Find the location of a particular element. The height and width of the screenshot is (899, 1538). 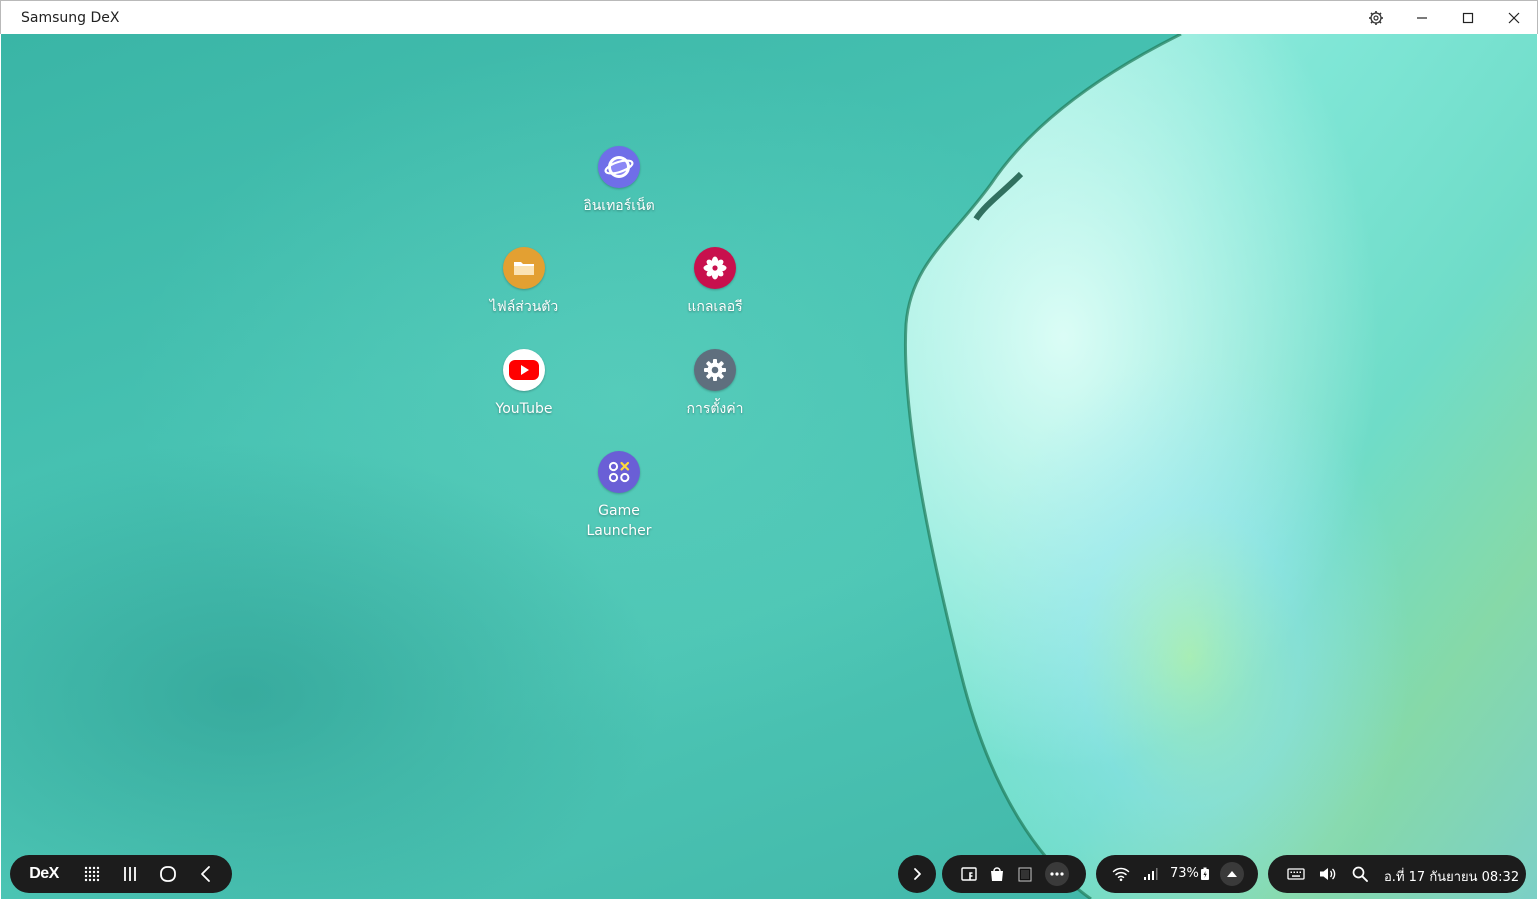

app-my-files: ไฟล์ส่วนตัว is located at coordinates (524, 282).